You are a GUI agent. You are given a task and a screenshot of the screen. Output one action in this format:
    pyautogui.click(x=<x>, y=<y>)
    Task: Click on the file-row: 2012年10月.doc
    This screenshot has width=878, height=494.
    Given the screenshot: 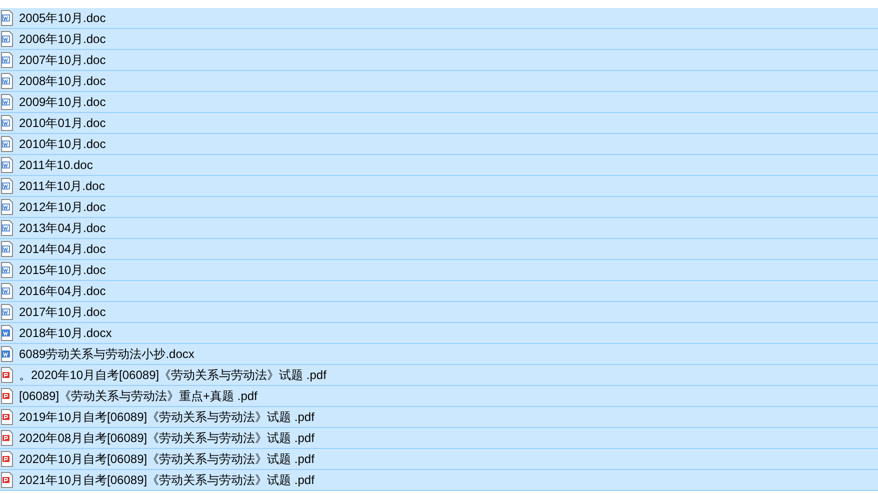 What is the action you would take?
    pyautogui.click(x=439, y=207)
    